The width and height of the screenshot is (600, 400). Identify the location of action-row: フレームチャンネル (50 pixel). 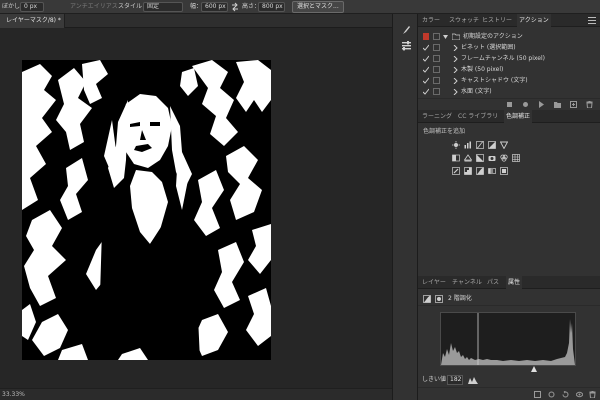
(509, 59).